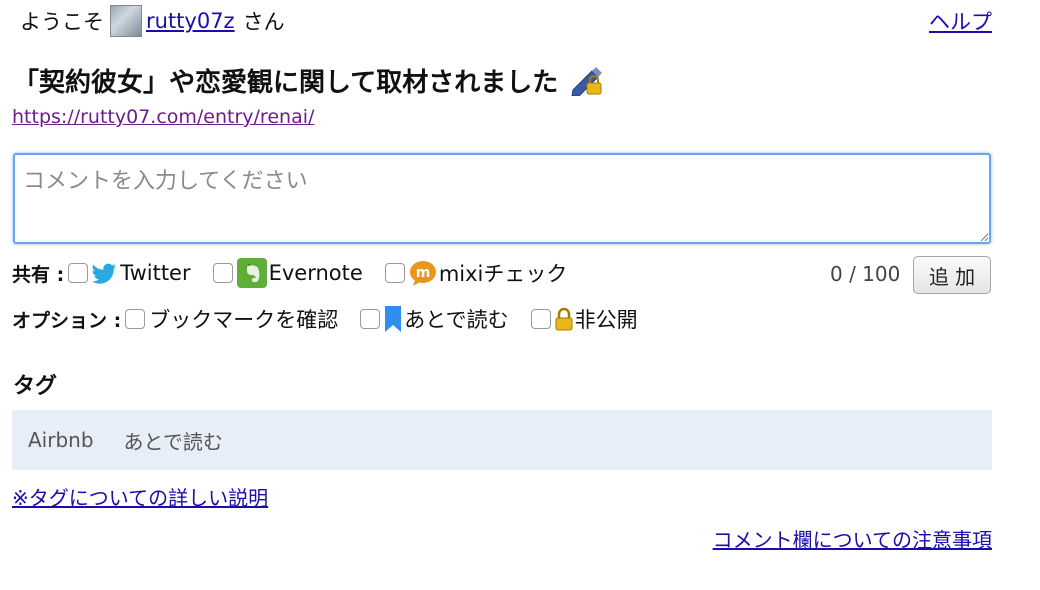 The width and height of the screenshot is (1040, 590). Describe the element at coordinates (35, 386) in the screenshot. I see `tag-heading: タグ` at that location.